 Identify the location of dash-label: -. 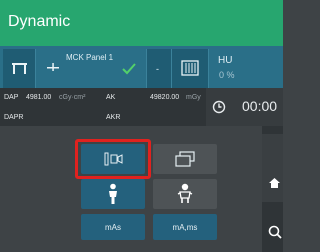
(157, 69).